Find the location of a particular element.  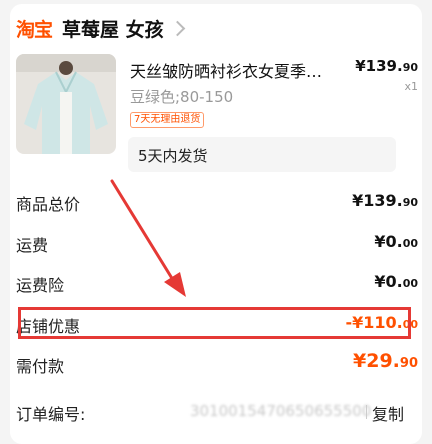

insurance-row: 运费险 ¥0.00 is located at coordinates (217, 283).